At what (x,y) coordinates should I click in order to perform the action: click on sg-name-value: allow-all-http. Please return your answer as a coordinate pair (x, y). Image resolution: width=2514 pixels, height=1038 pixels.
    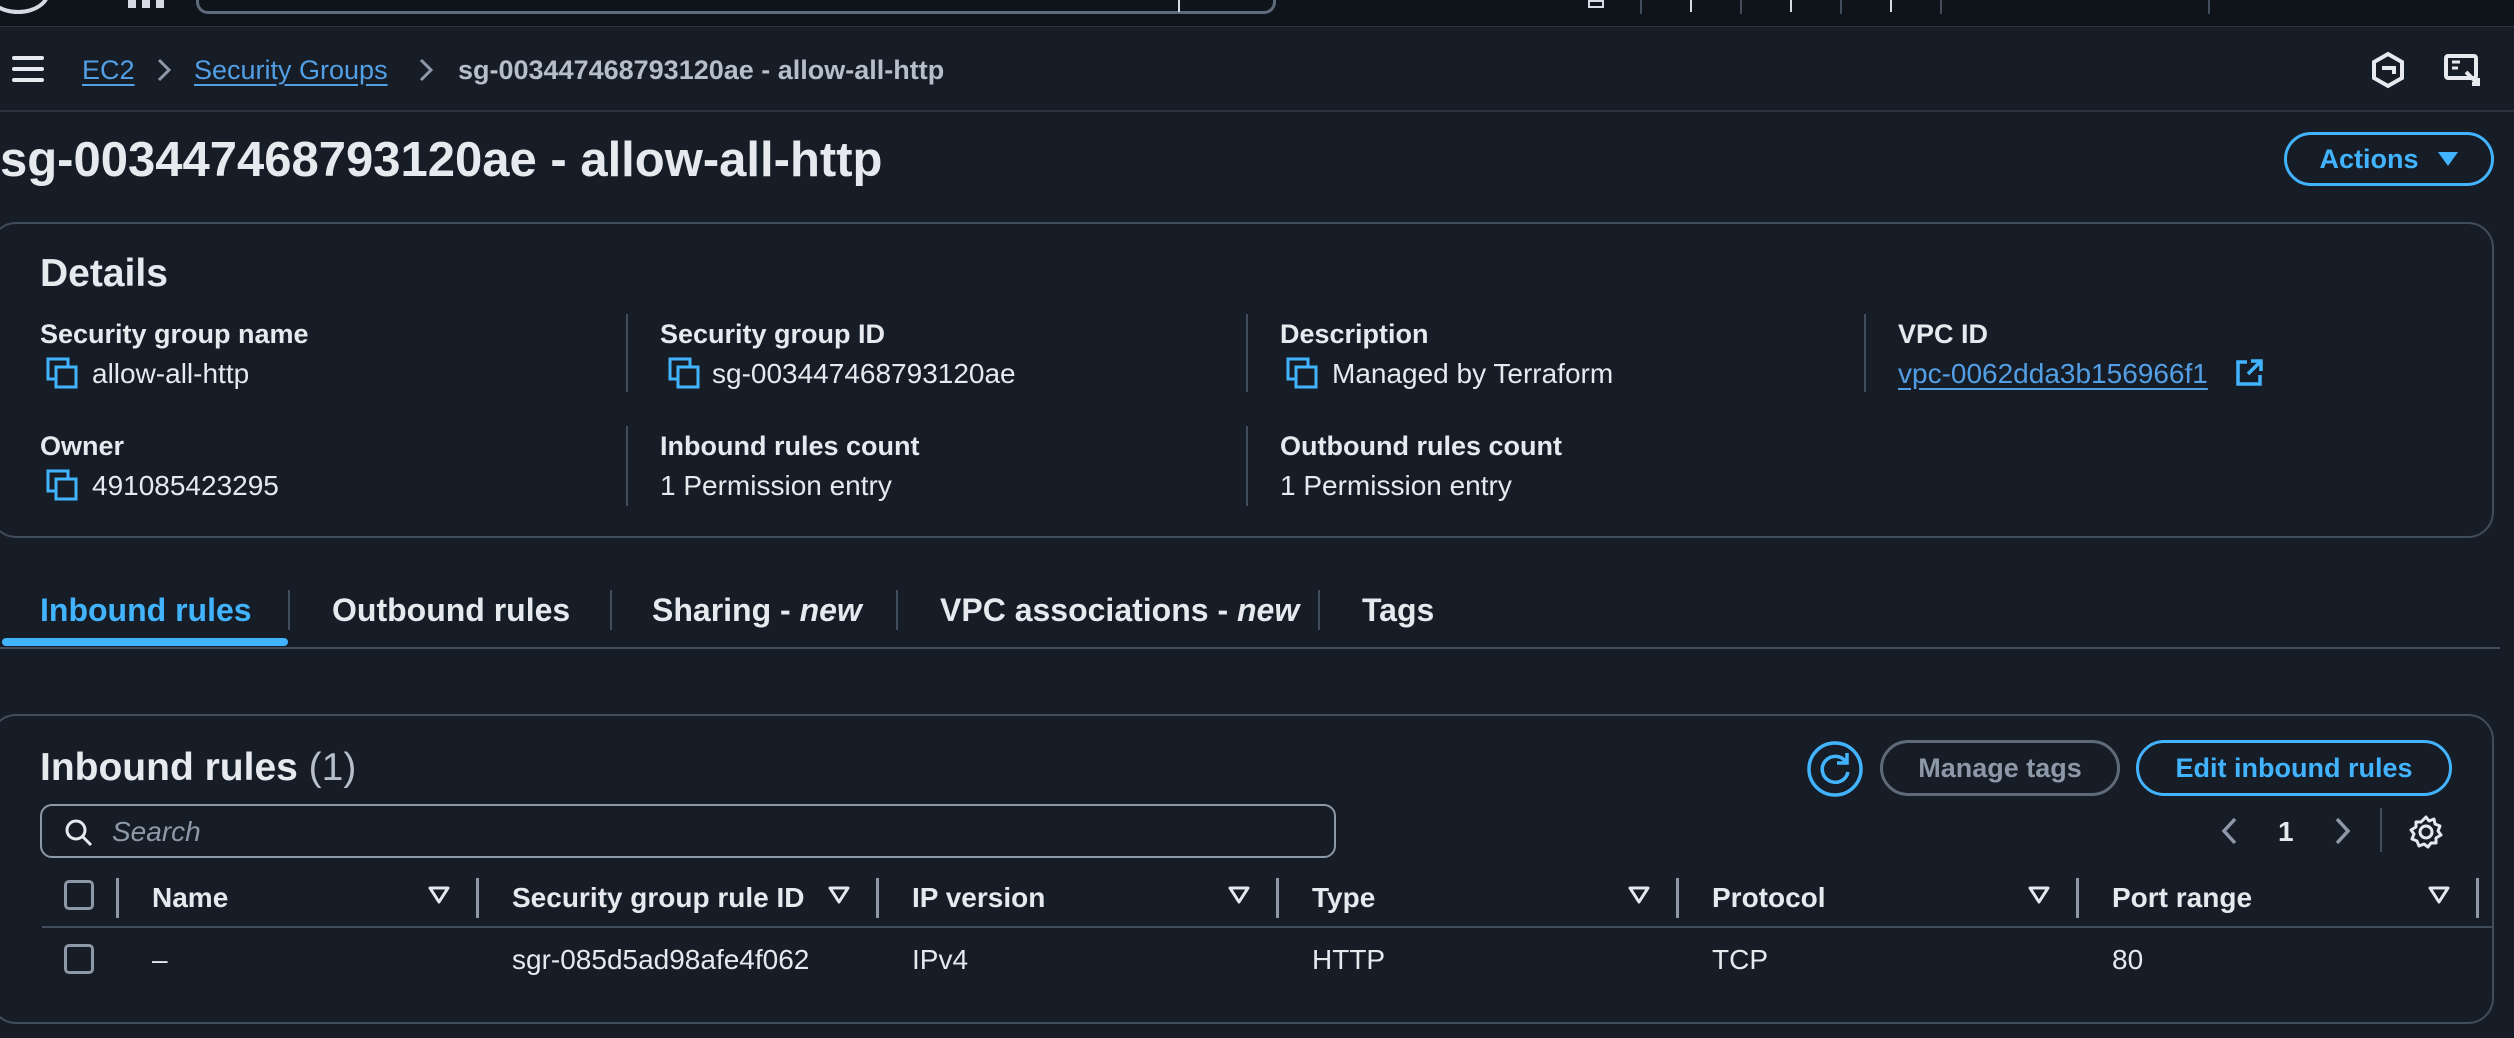
    Looking at the image, I should click on (171, 373).